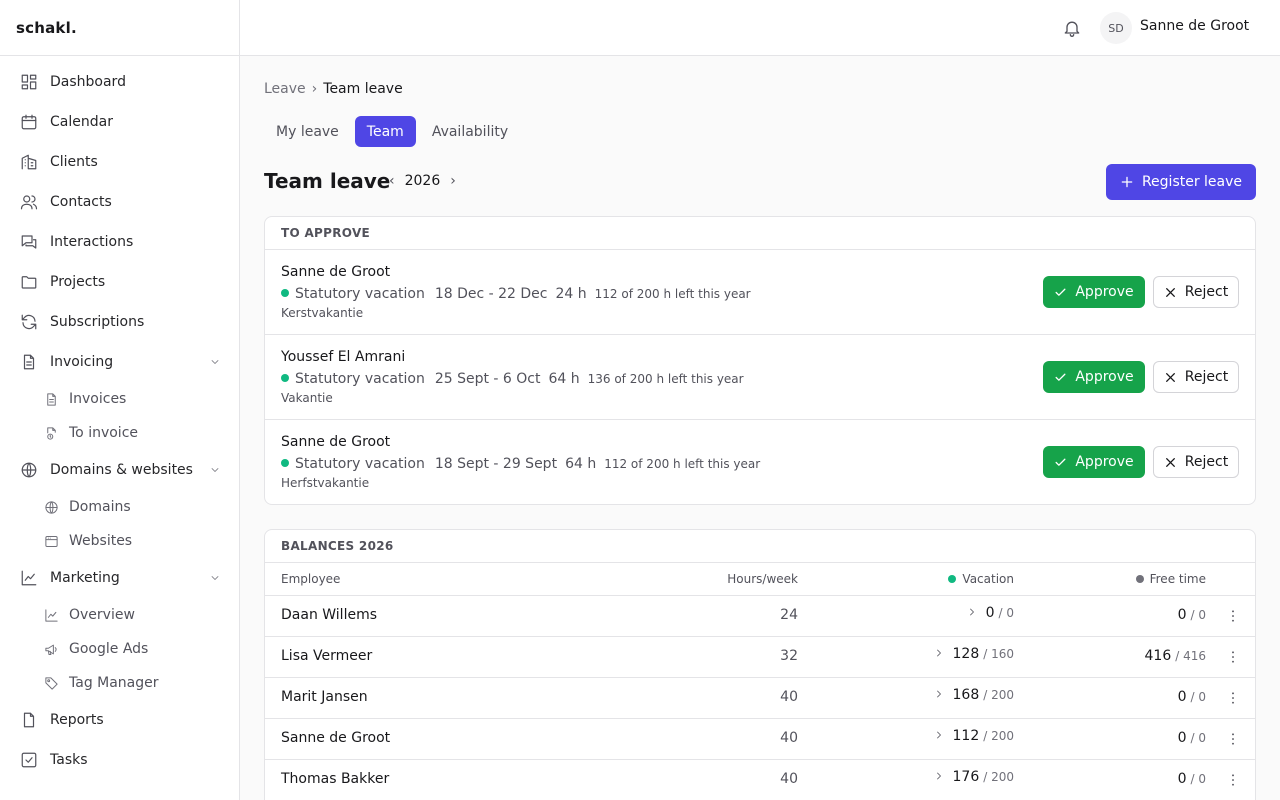  Describe the element at coordinates (1170, 579) in the screenshot. I see `column-free-time: Free time` at that location.